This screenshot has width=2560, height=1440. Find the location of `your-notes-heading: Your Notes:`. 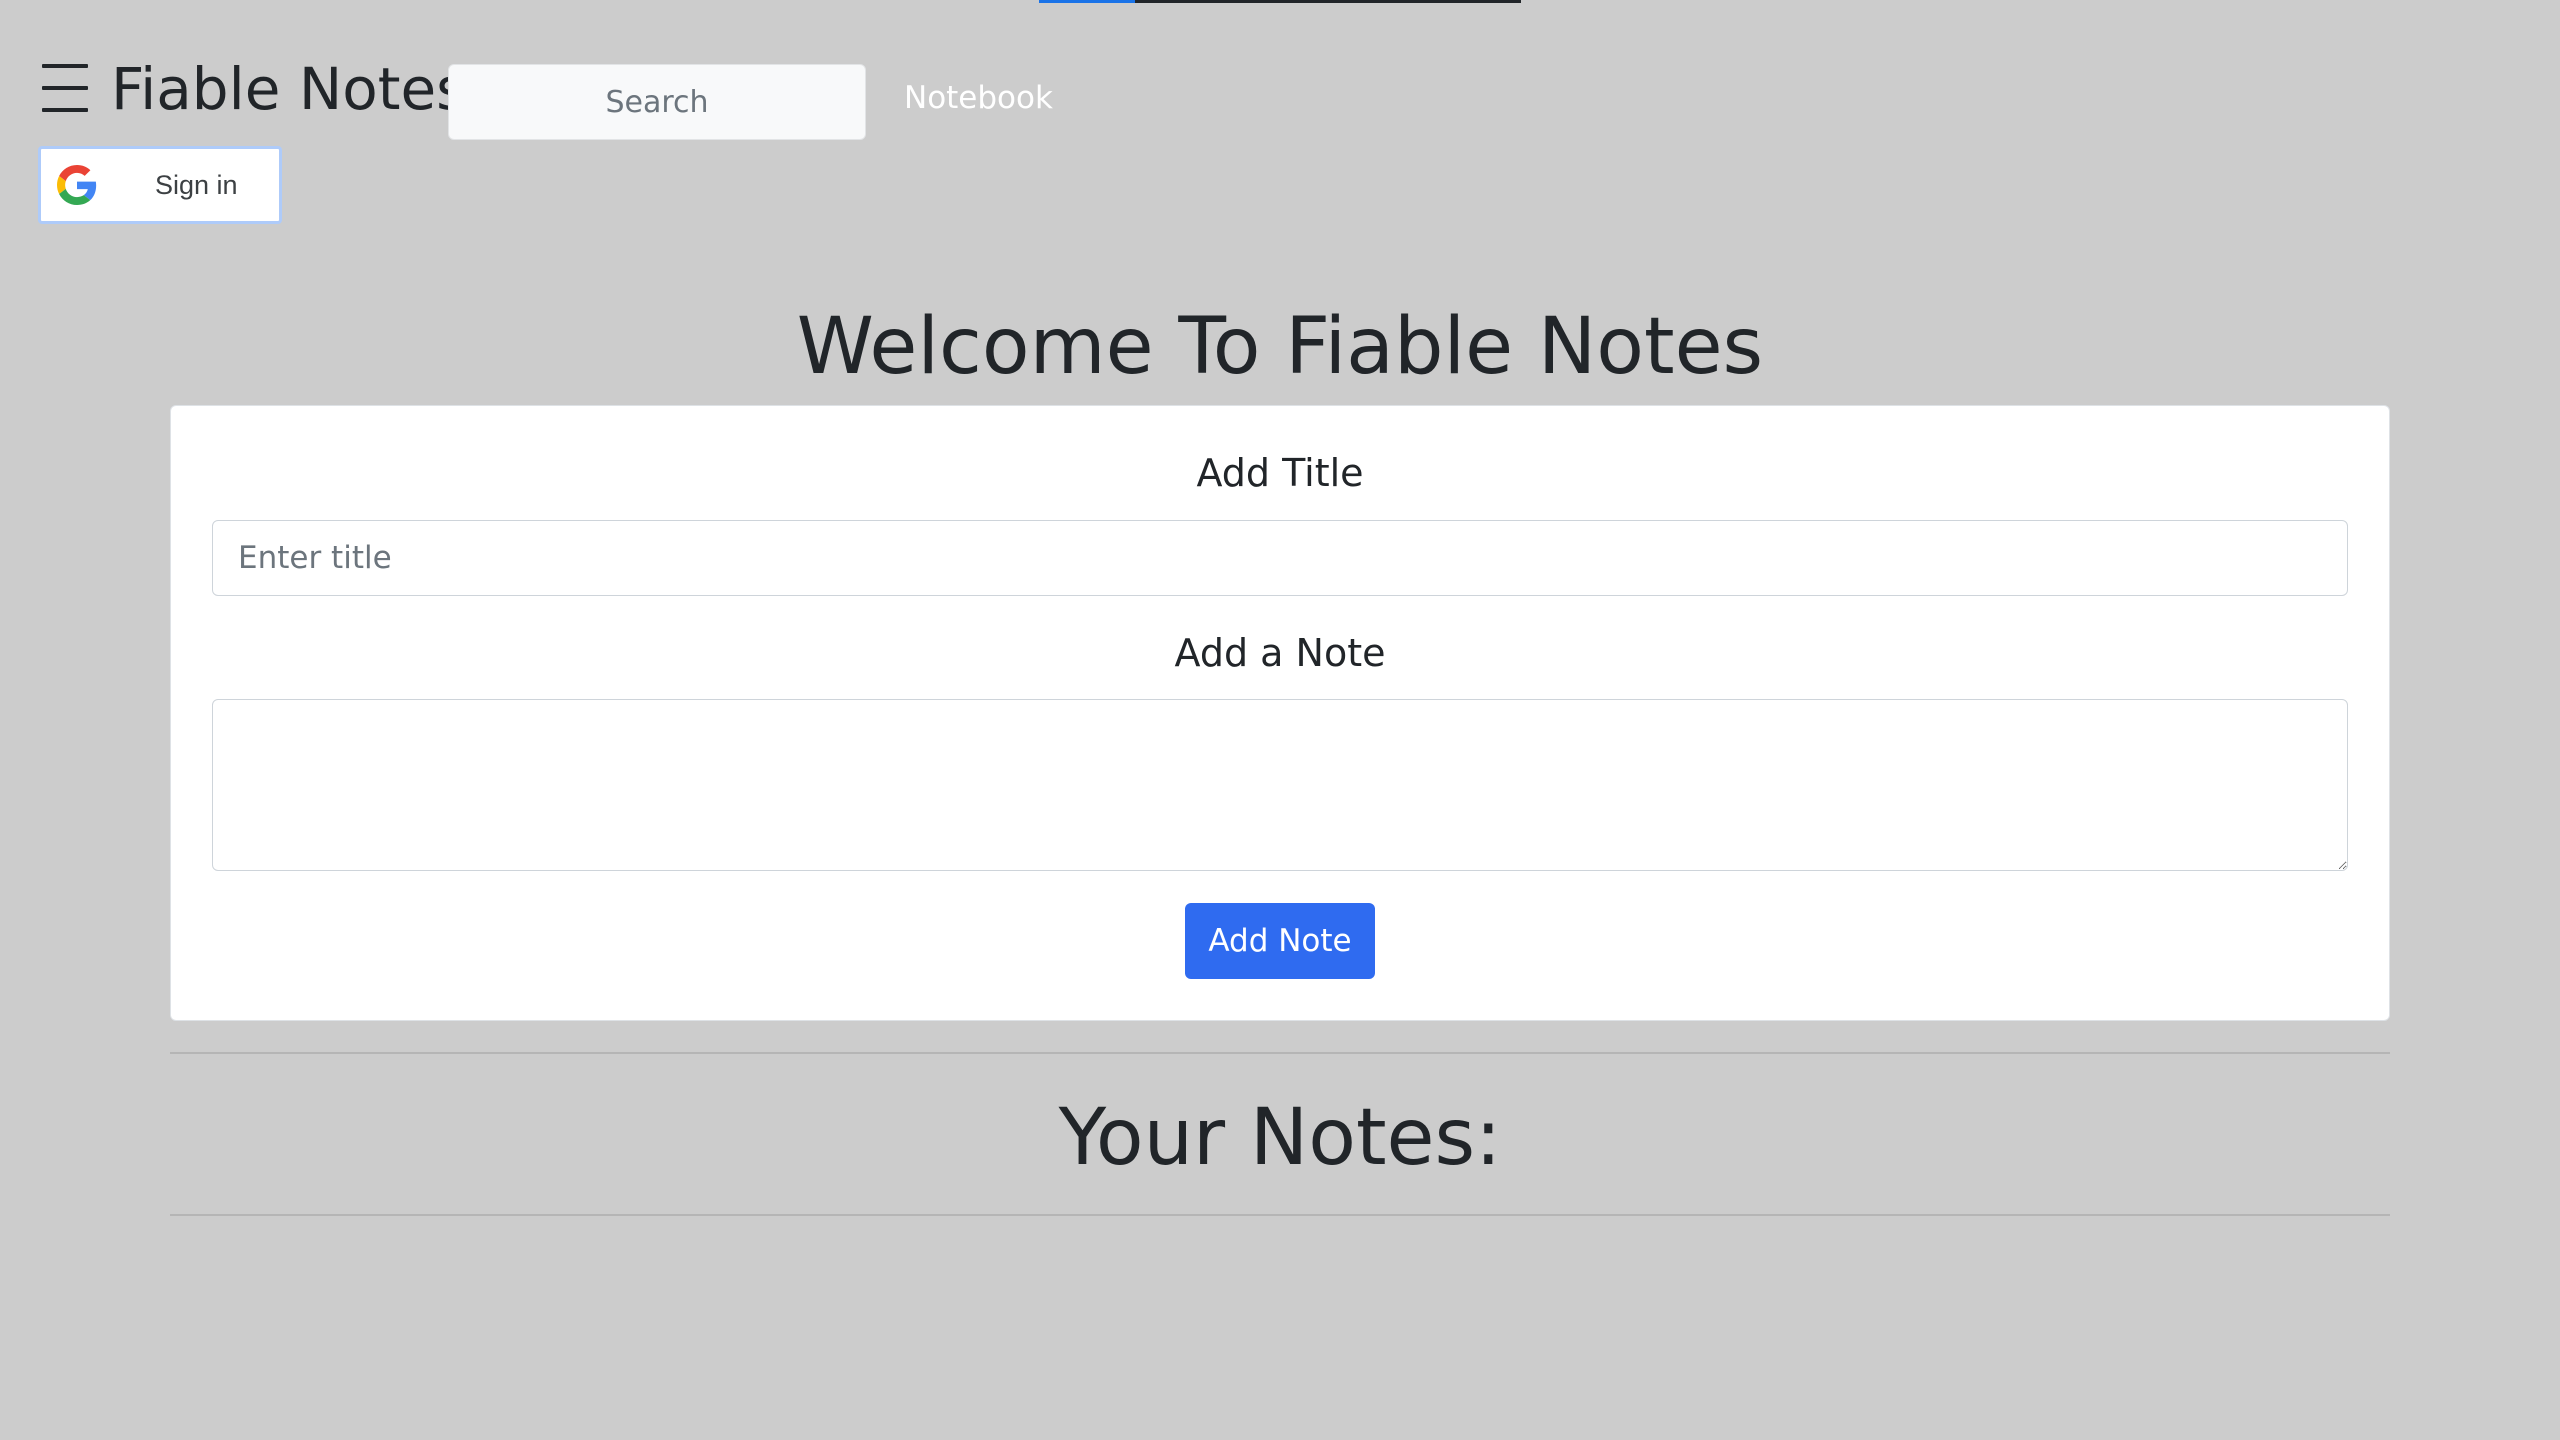

your-notes-heading: Your Notes: is located at coordinates (1280, 1138).